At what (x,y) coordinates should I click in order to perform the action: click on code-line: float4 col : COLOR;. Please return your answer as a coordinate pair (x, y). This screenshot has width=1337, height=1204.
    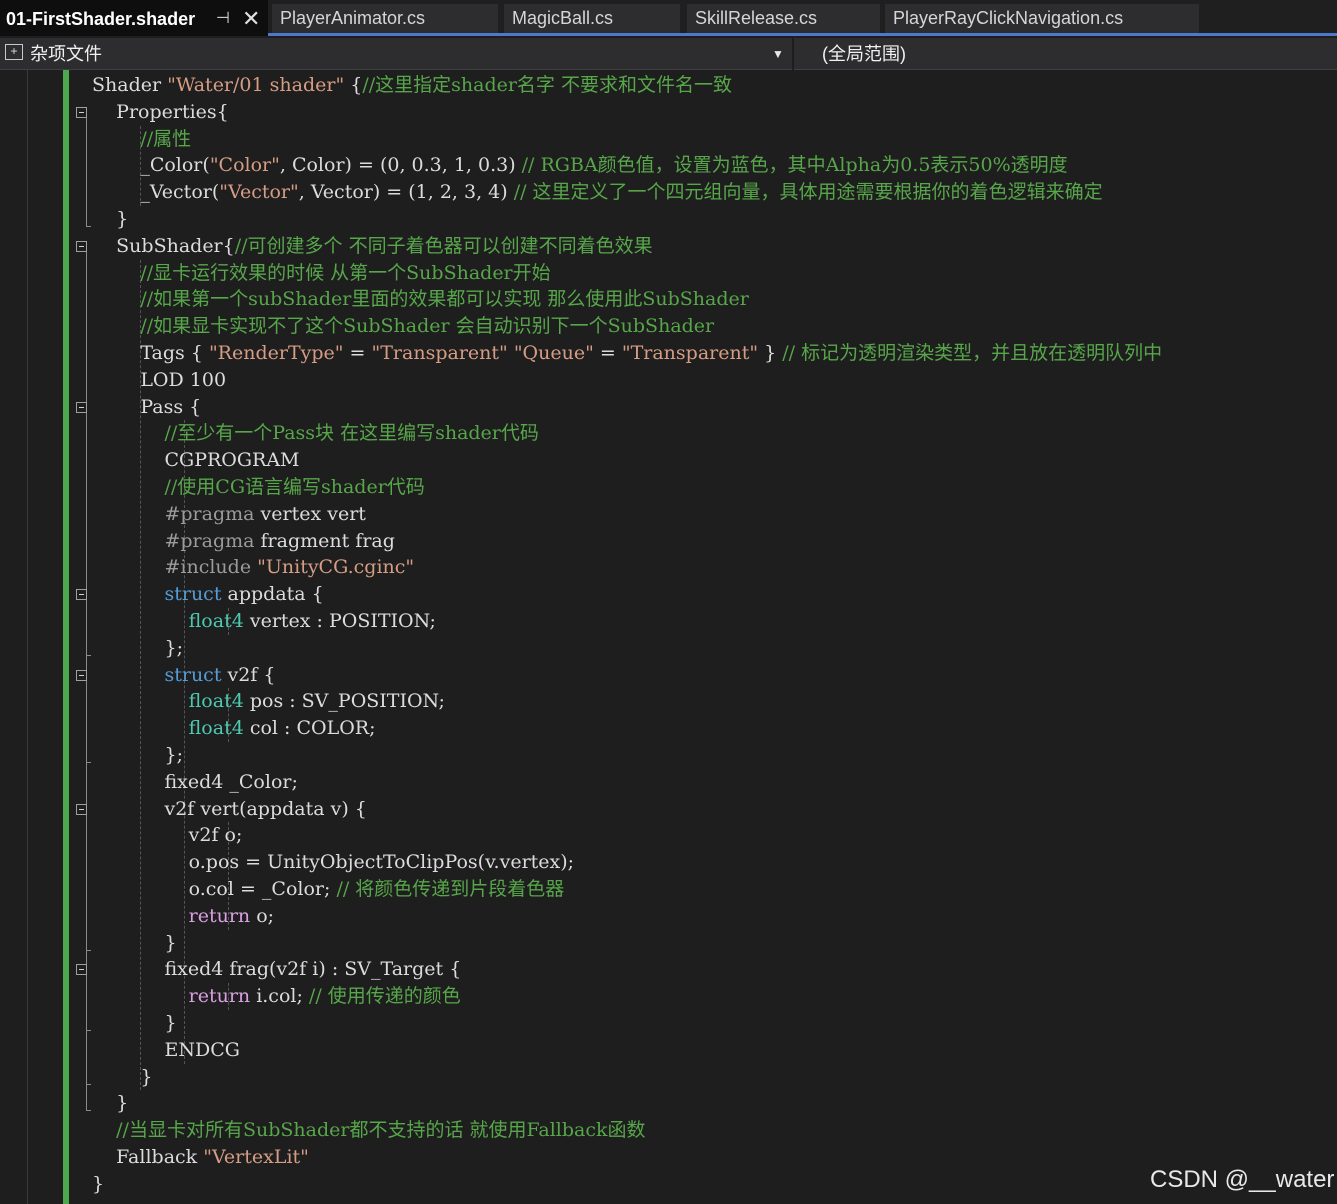
    Looking at the image, I should click on (234, 728).